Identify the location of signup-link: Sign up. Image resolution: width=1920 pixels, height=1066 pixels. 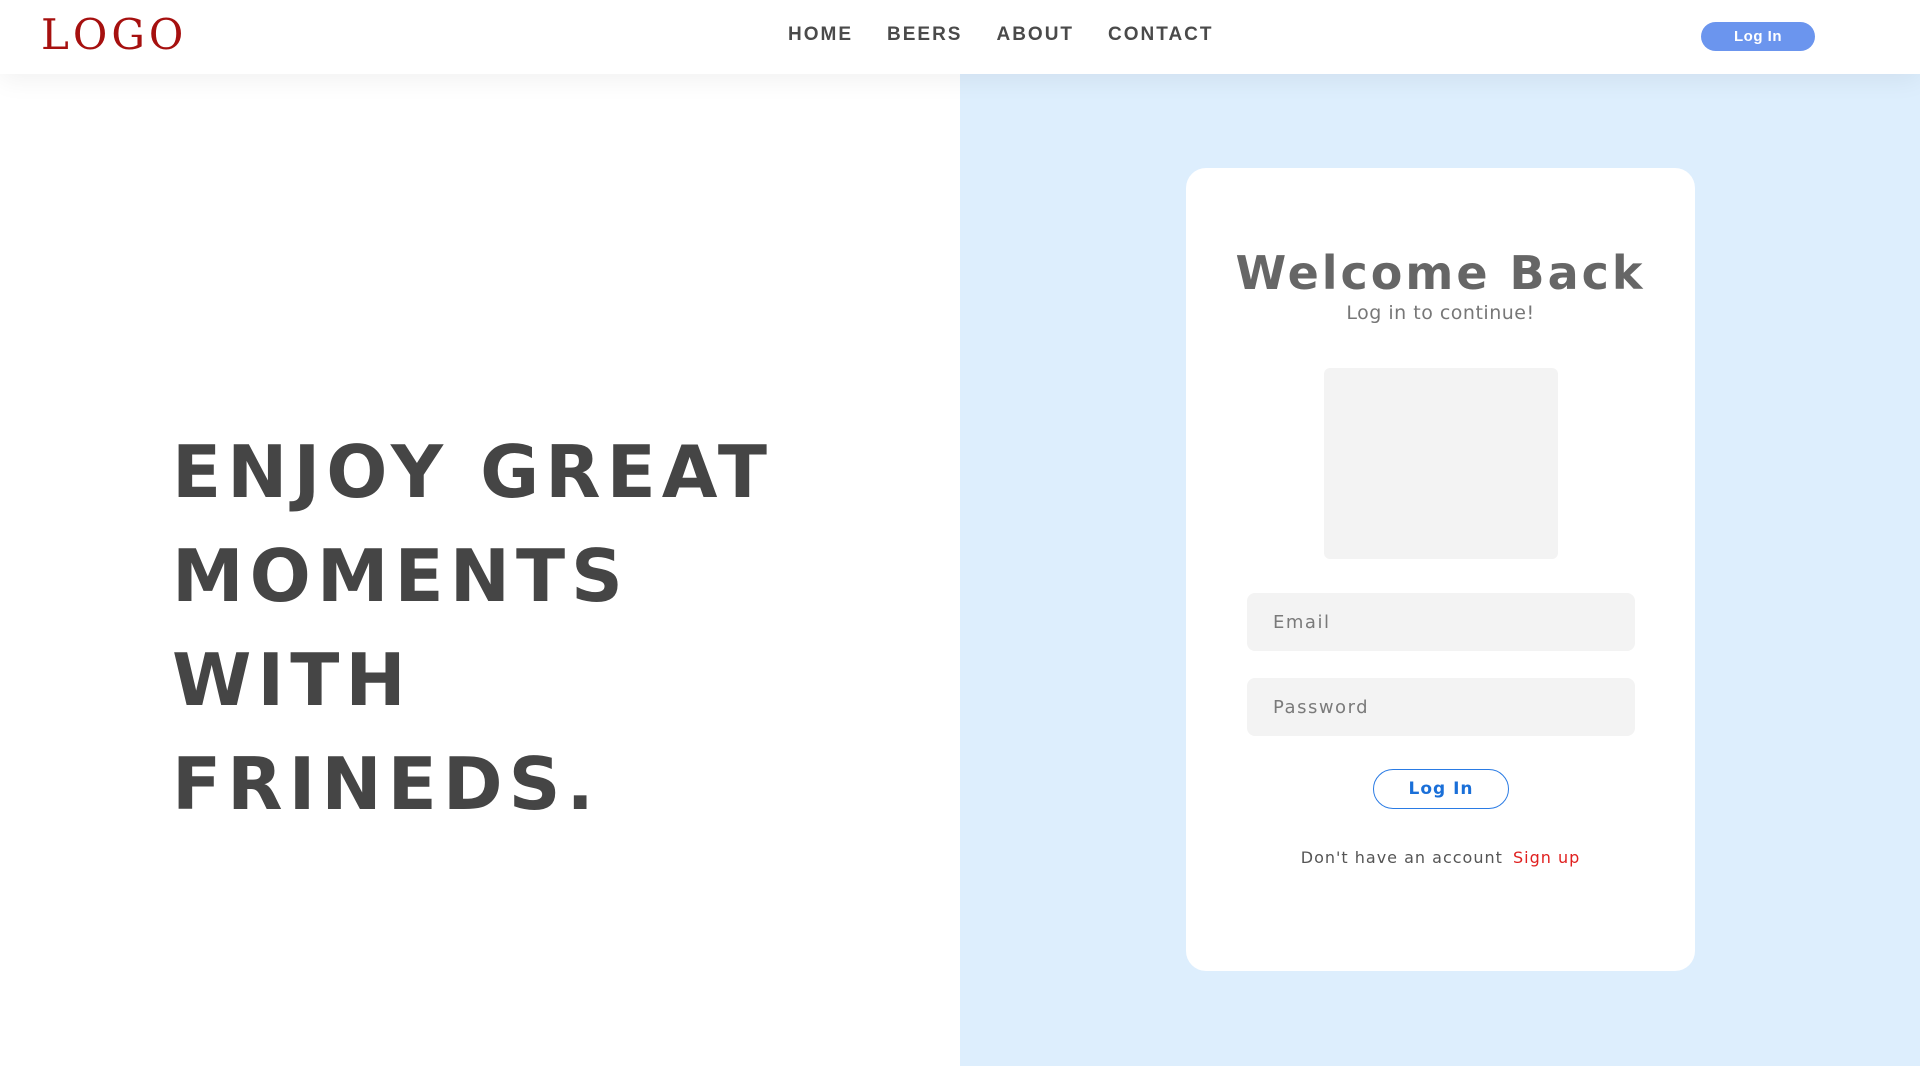
(1546, 857).